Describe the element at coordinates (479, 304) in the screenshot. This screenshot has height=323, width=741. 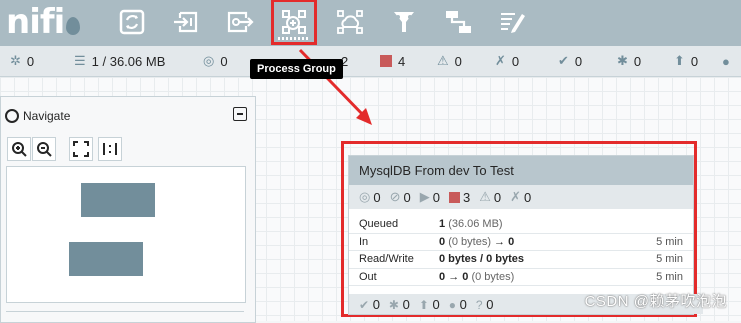
I see `question-icon: ?` at that location.